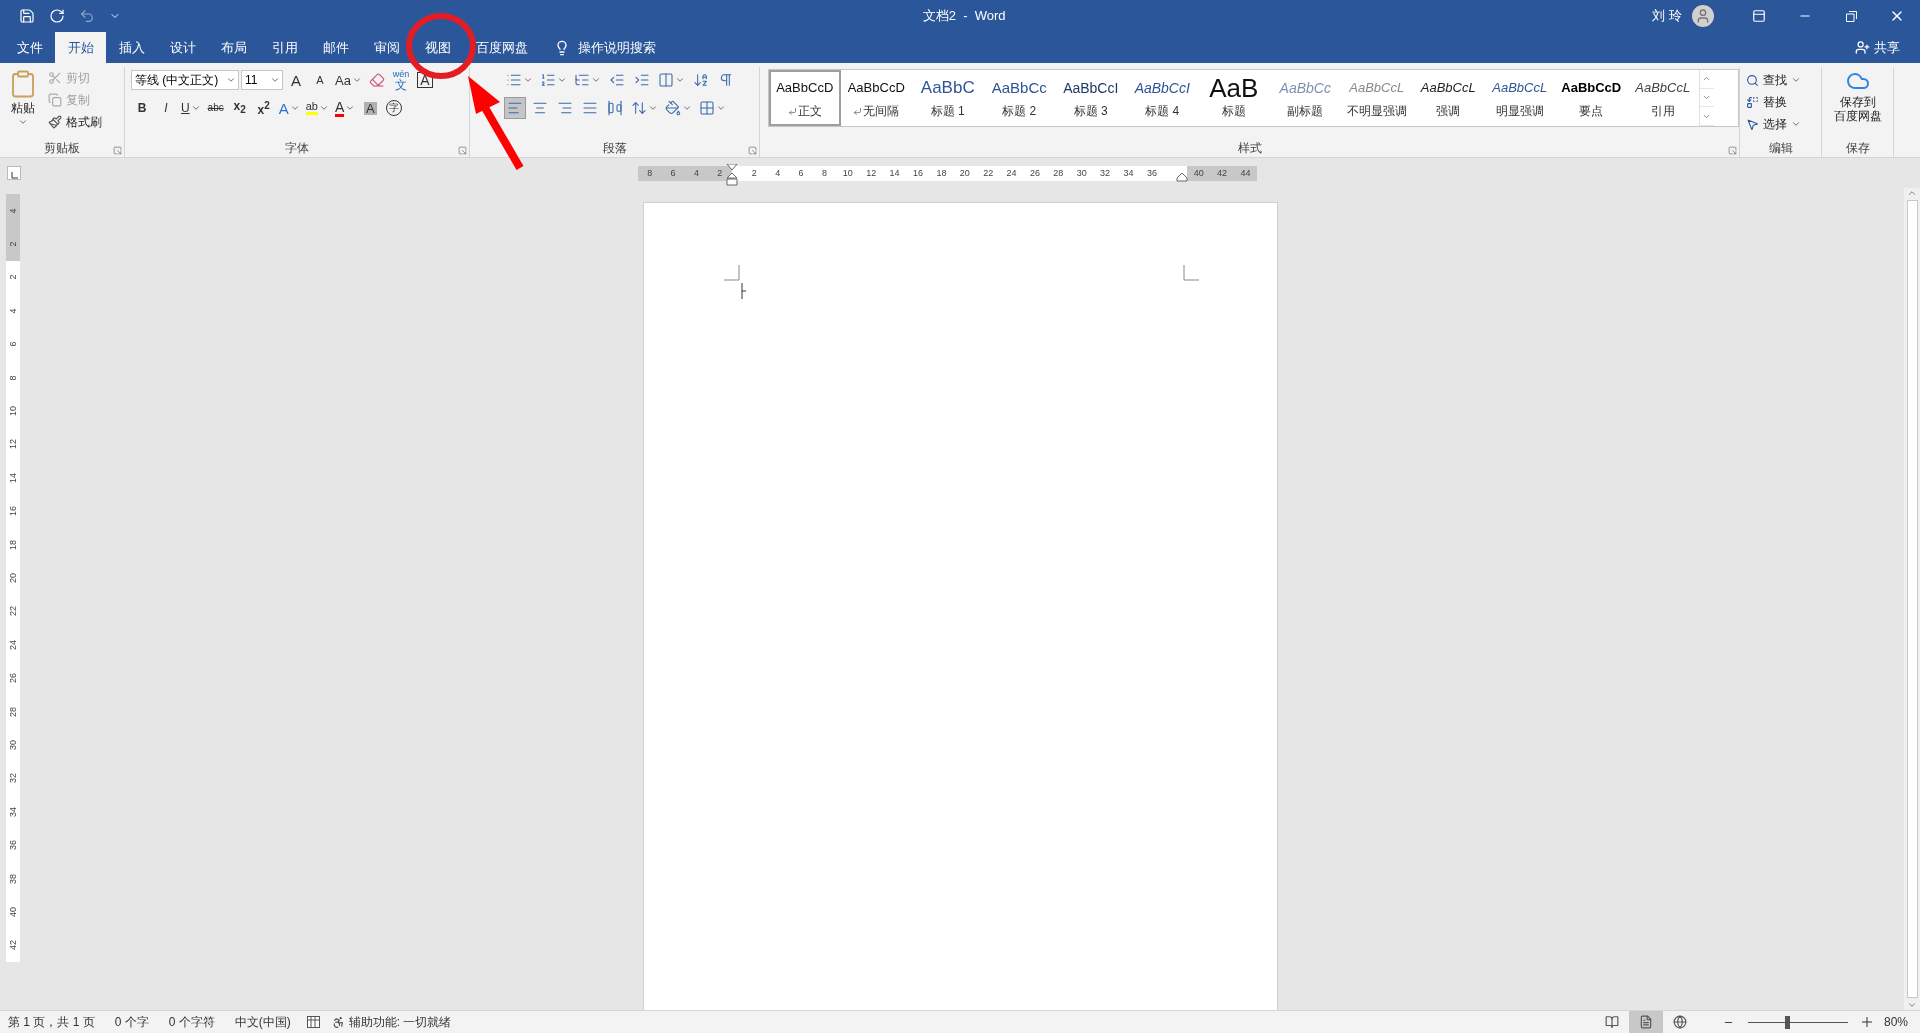 This screenshot has width=1920, height=1033. I want to click on tab-selector-button, so click(14, 173).